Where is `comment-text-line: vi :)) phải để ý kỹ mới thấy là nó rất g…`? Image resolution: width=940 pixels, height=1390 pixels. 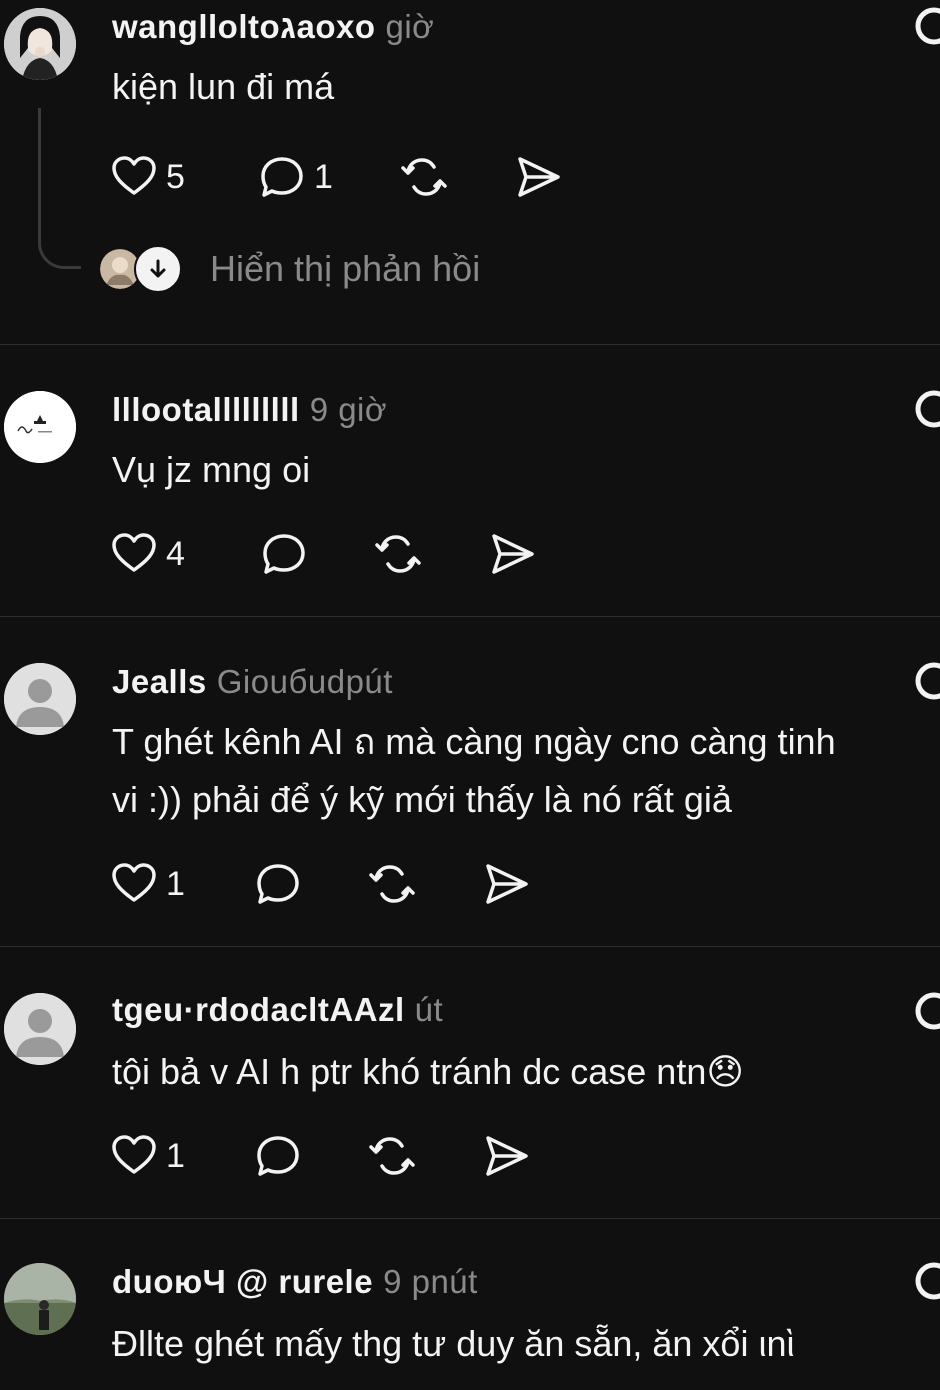
comment-text-line: vi :)) phải để ý kỹ mới thấy là nó rất g… is located at coordinates (422, 799).